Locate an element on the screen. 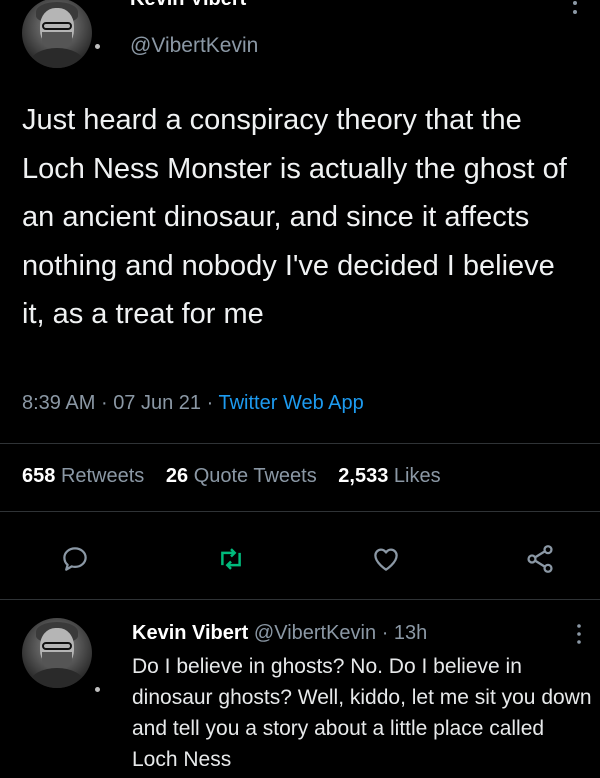 The image size is (600, 778). likes-stat: 2,533 Likes is located at coordinates (389, 476).